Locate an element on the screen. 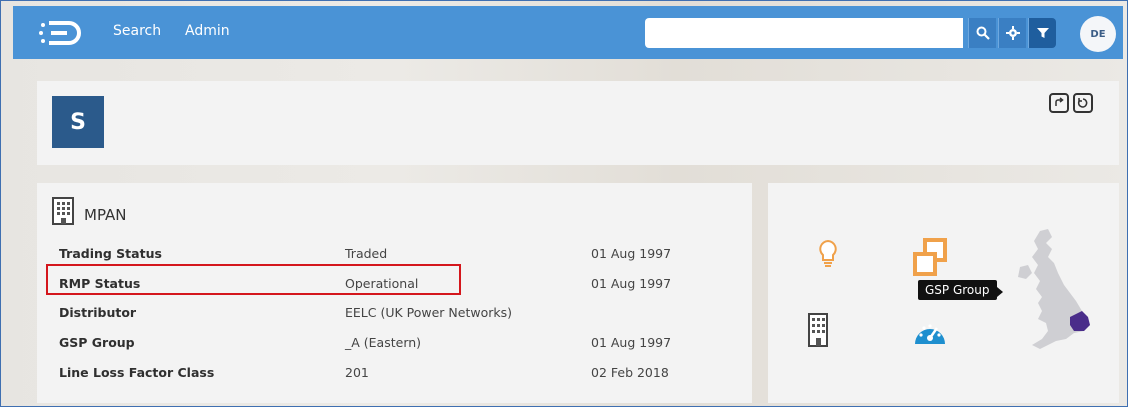 This screenshot has height=407, width=1128. nav-admin-link: Admin is located at coordinates (207, 31).